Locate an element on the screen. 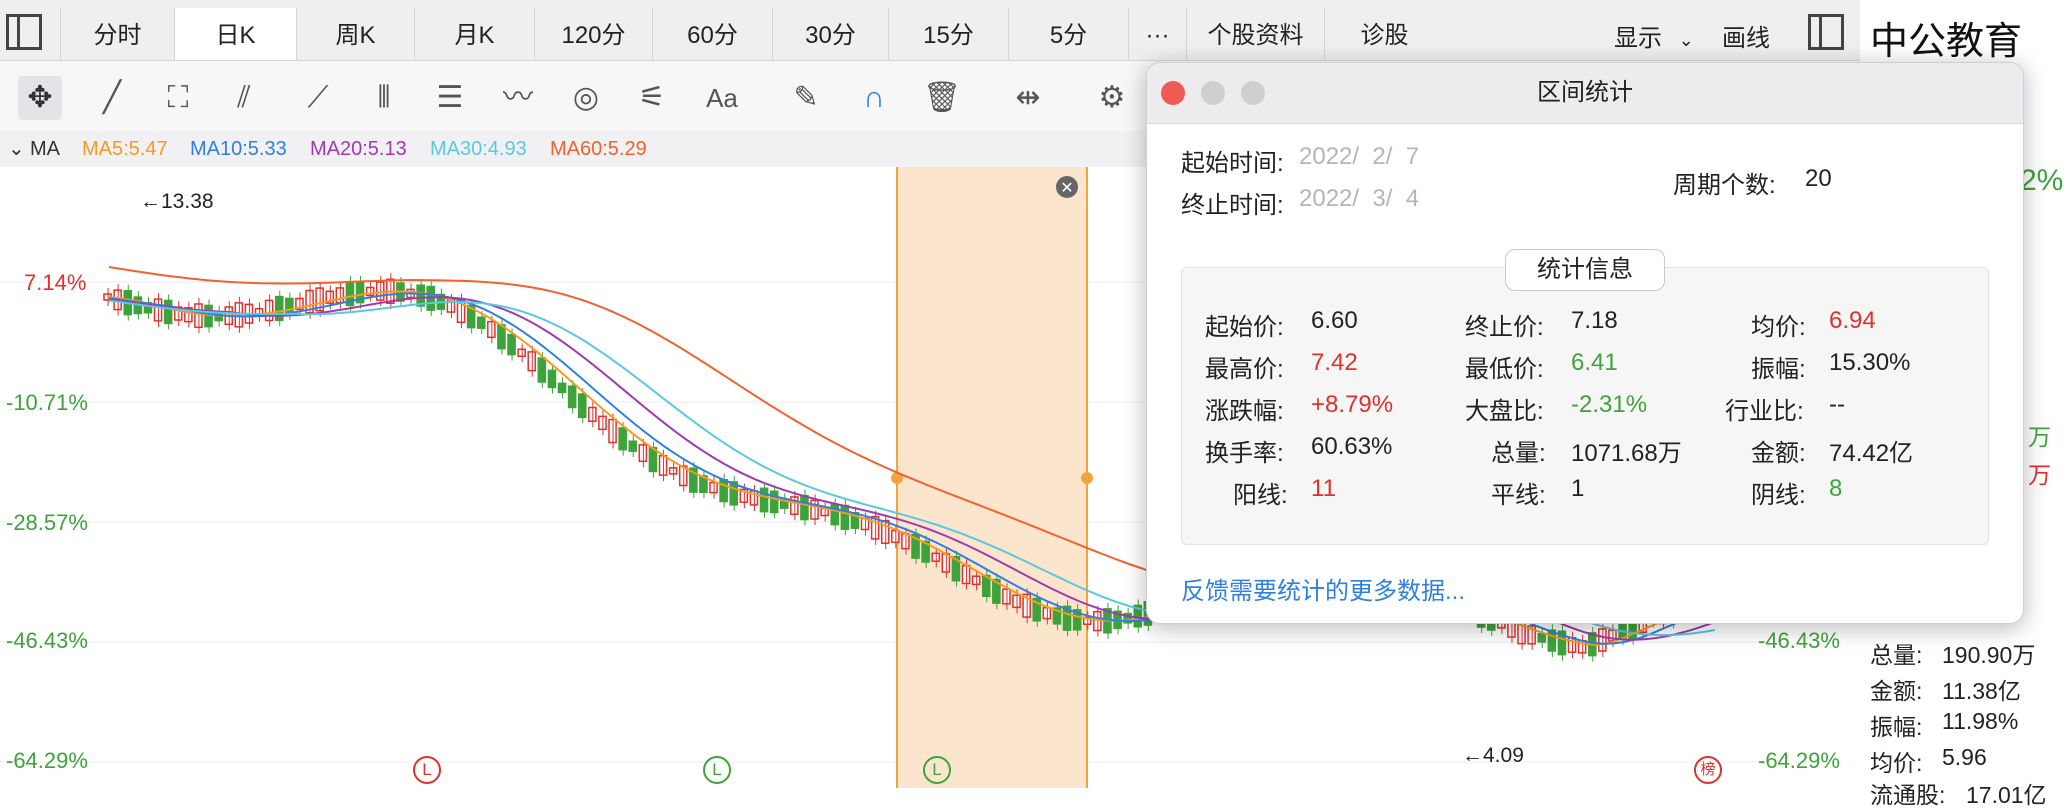 This screenshot has height=810, width=2070. event-mark-3: L is located at coordinates (937, 770).